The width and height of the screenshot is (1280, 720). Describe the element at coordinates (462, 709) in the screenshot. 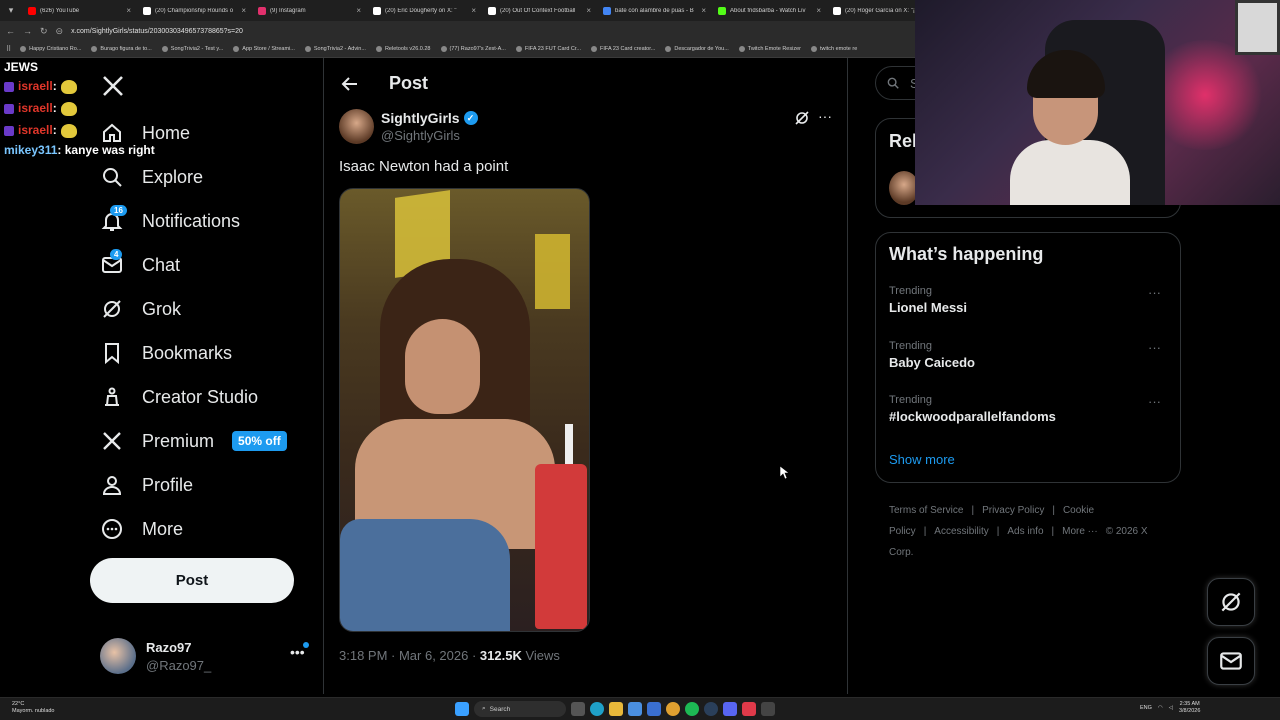

I see `windows-start-icon` at that location.